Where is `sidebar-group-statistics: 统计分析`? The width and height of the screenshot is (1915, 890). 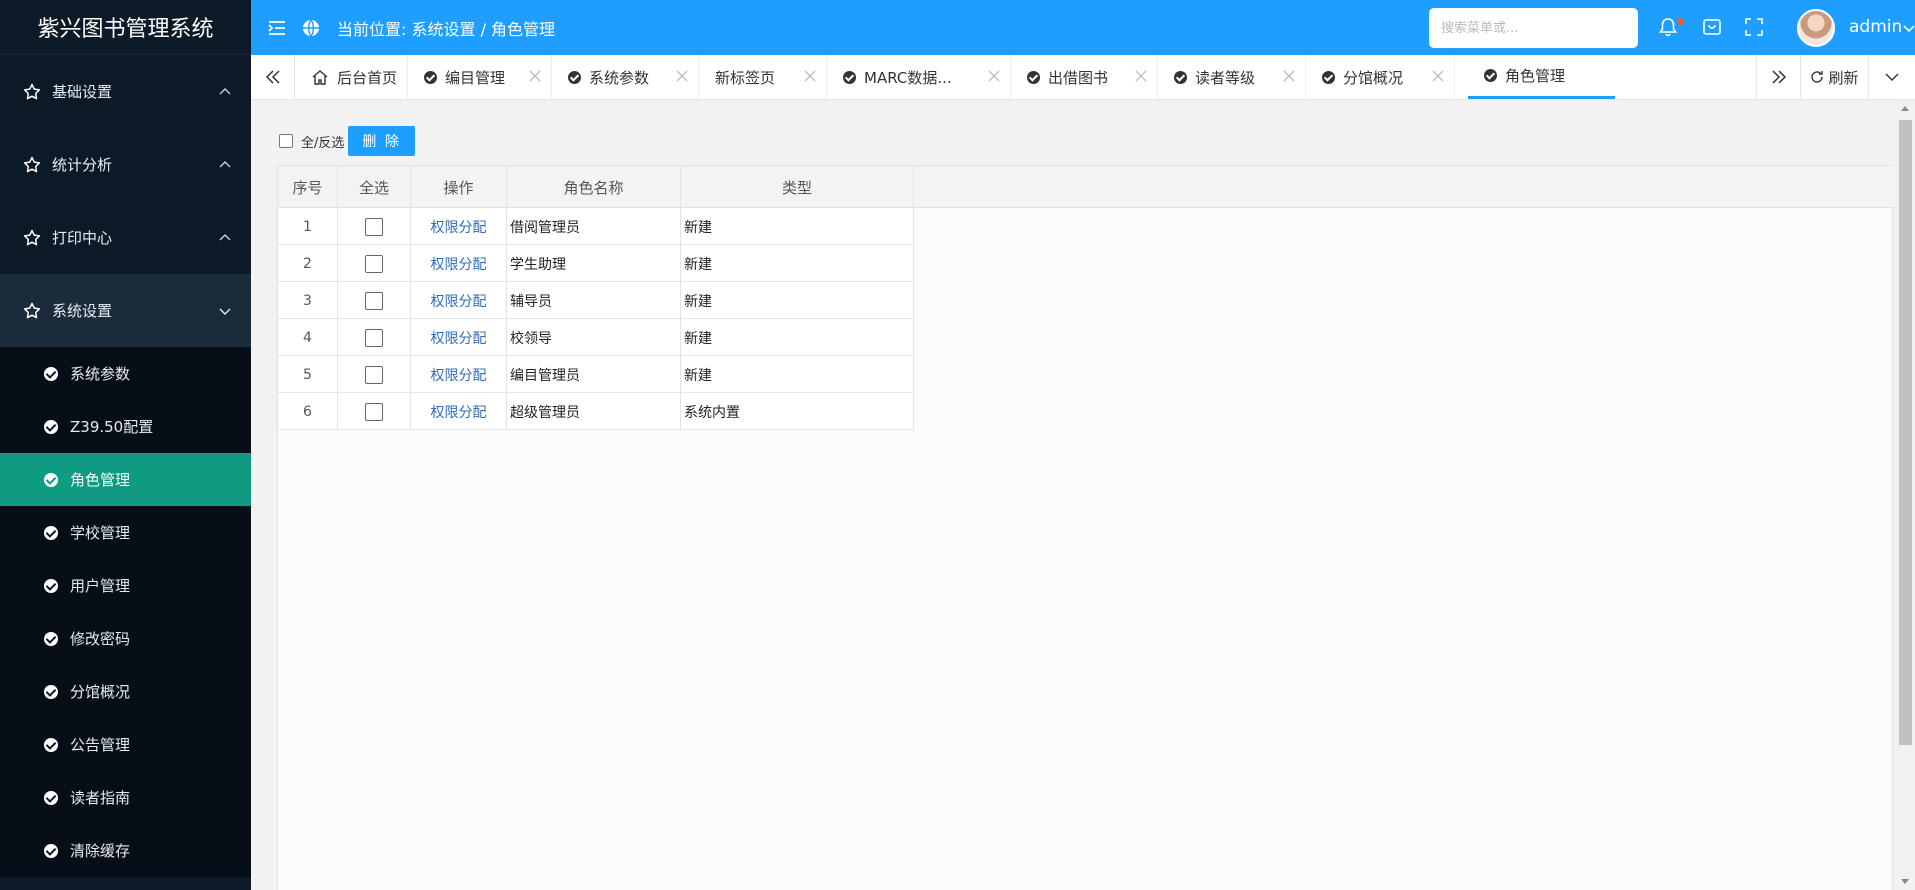
sidebar-group-statistics: 统计分析 is located at coordinates (125, 164).